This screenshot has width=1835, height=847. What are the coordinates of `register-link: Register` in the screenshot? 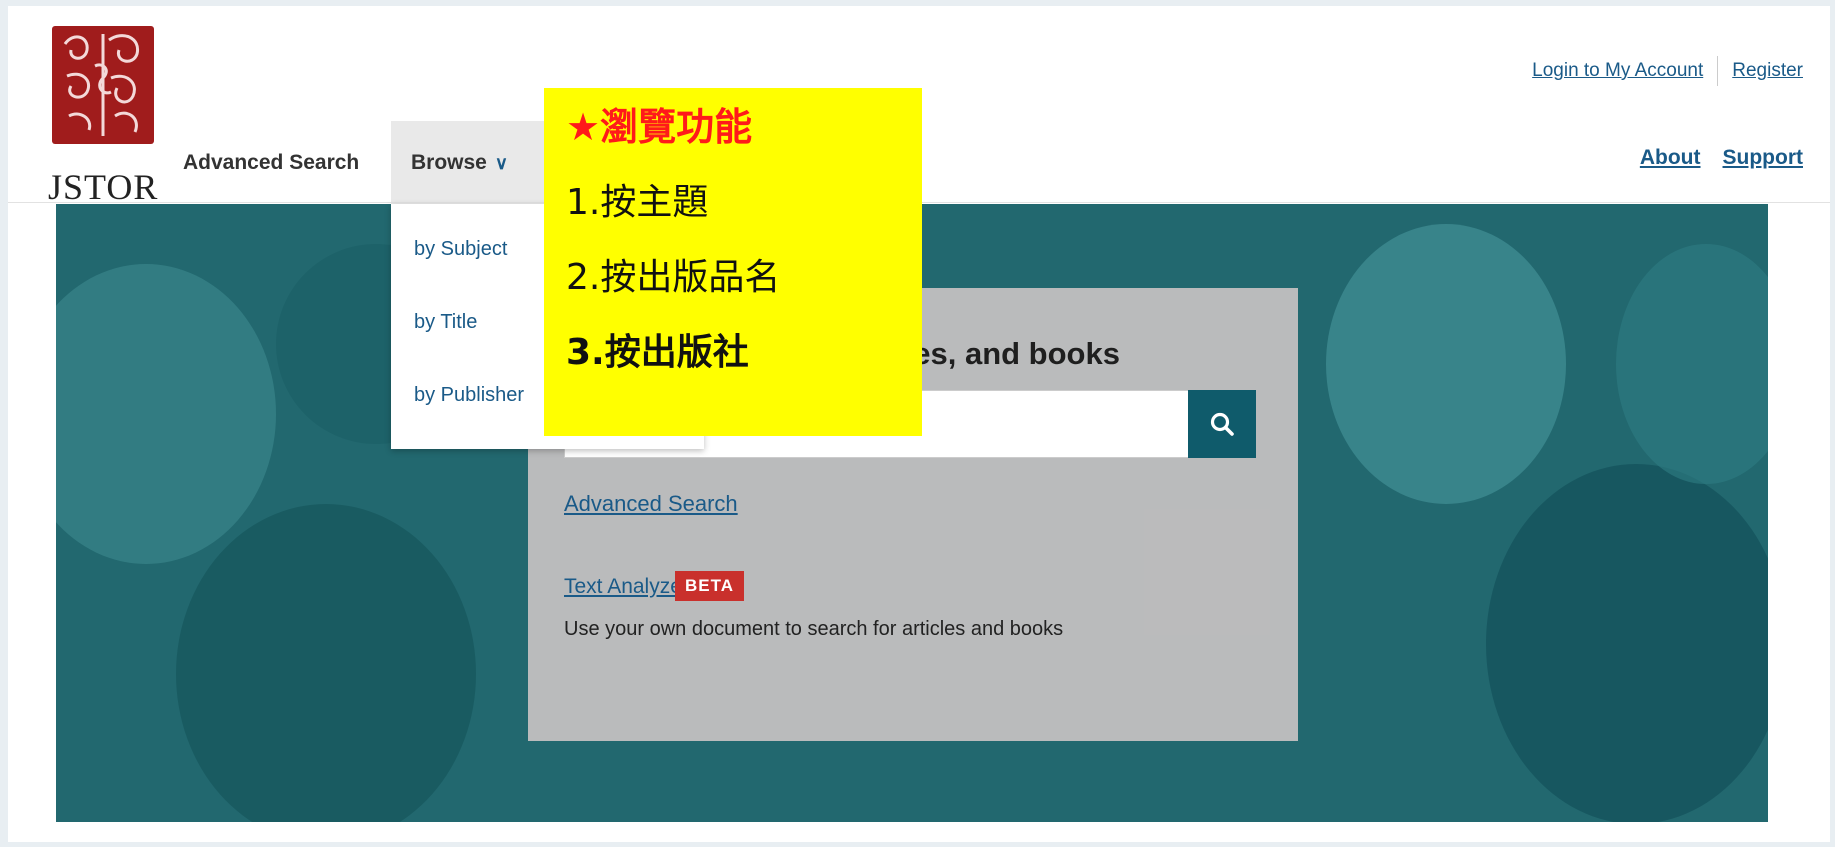 It's located at (1767, 70).